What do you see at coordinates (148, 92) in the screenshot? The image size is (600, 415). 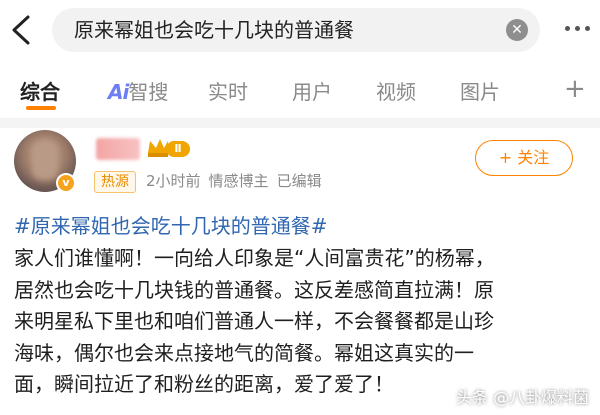 I see `tab-ai-search-label: 智搜` at bounding box center [148, 92].